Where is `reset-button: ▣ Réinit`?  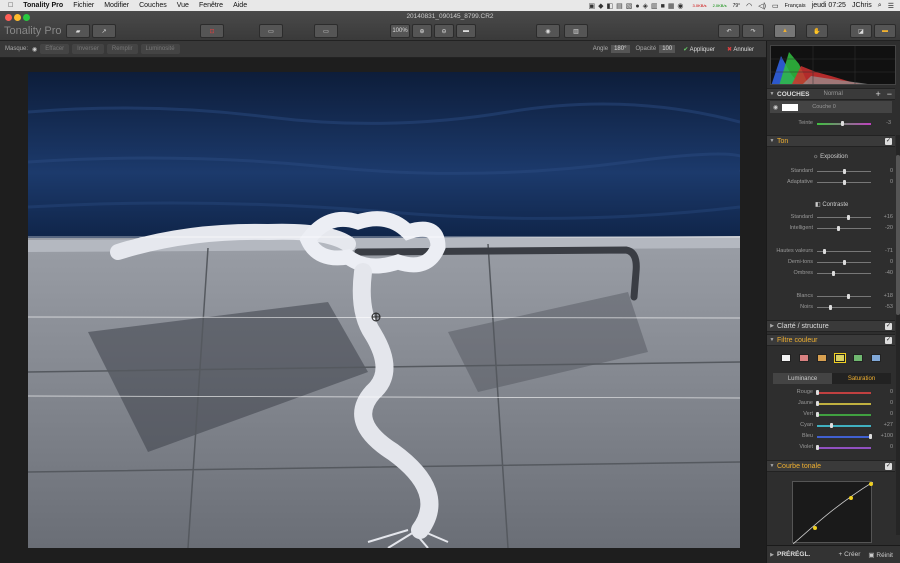
reset-button: ▣ Réinit is located at coordinates (880, 555).